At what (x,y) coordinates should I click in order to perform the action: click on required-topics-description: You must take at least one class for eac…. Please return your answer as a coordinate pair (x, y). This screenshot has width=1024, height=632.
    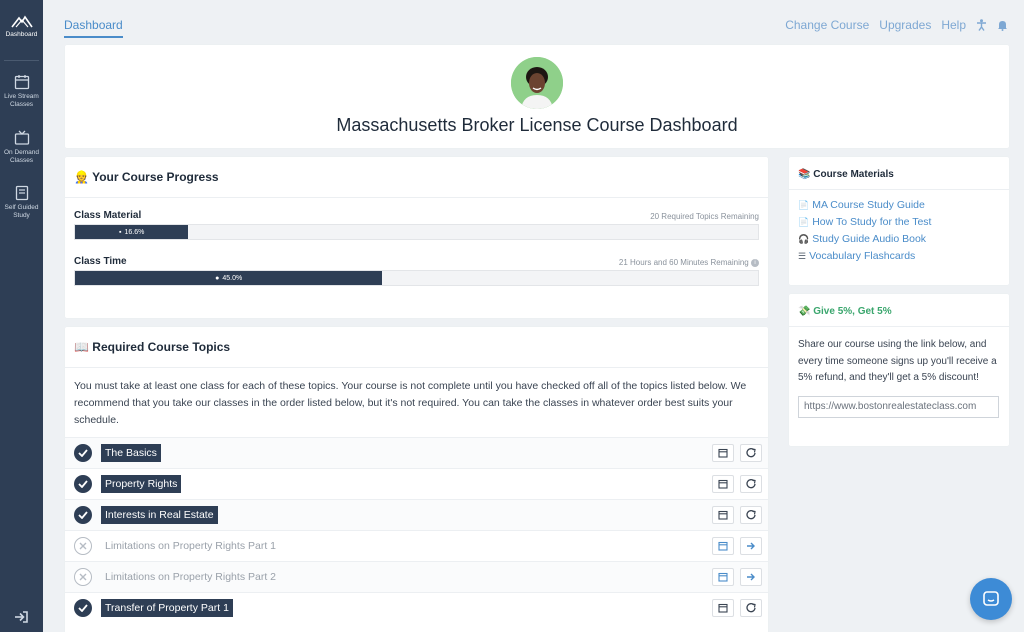
    Looking at the image, I should click on (410, 403).